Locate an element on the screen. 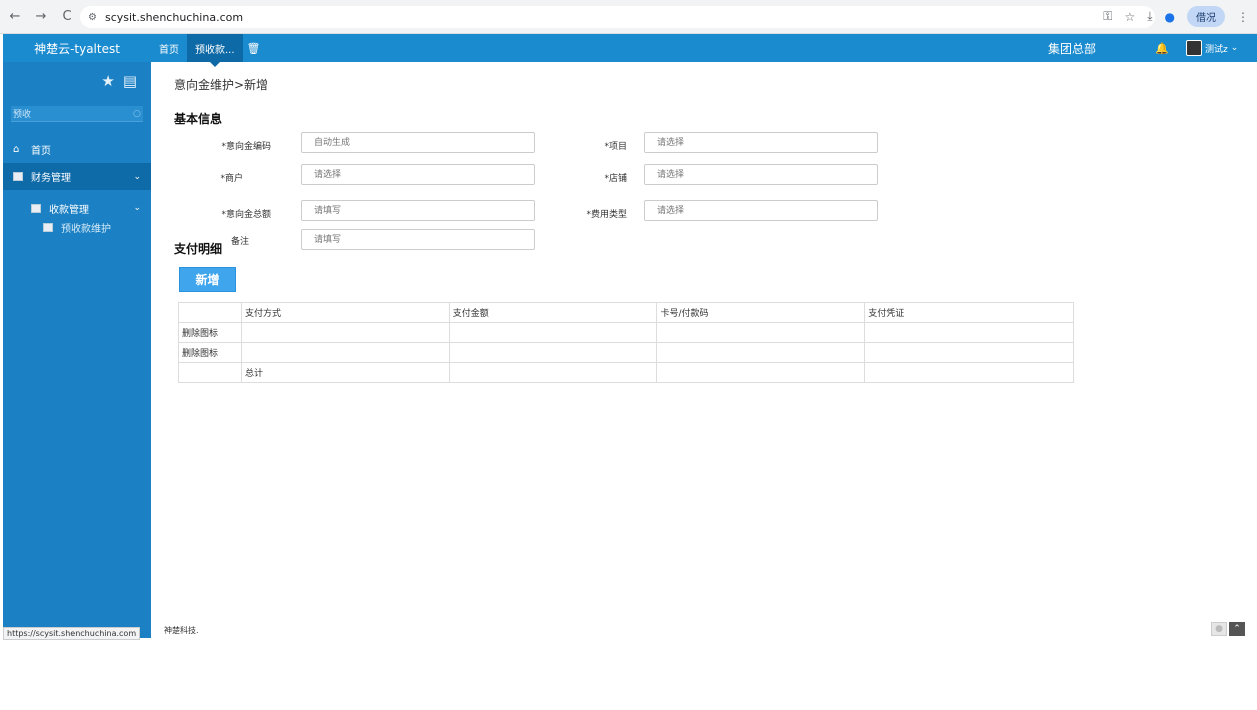  footer-text: 神楚科技. is located at coordinates (181, 630).